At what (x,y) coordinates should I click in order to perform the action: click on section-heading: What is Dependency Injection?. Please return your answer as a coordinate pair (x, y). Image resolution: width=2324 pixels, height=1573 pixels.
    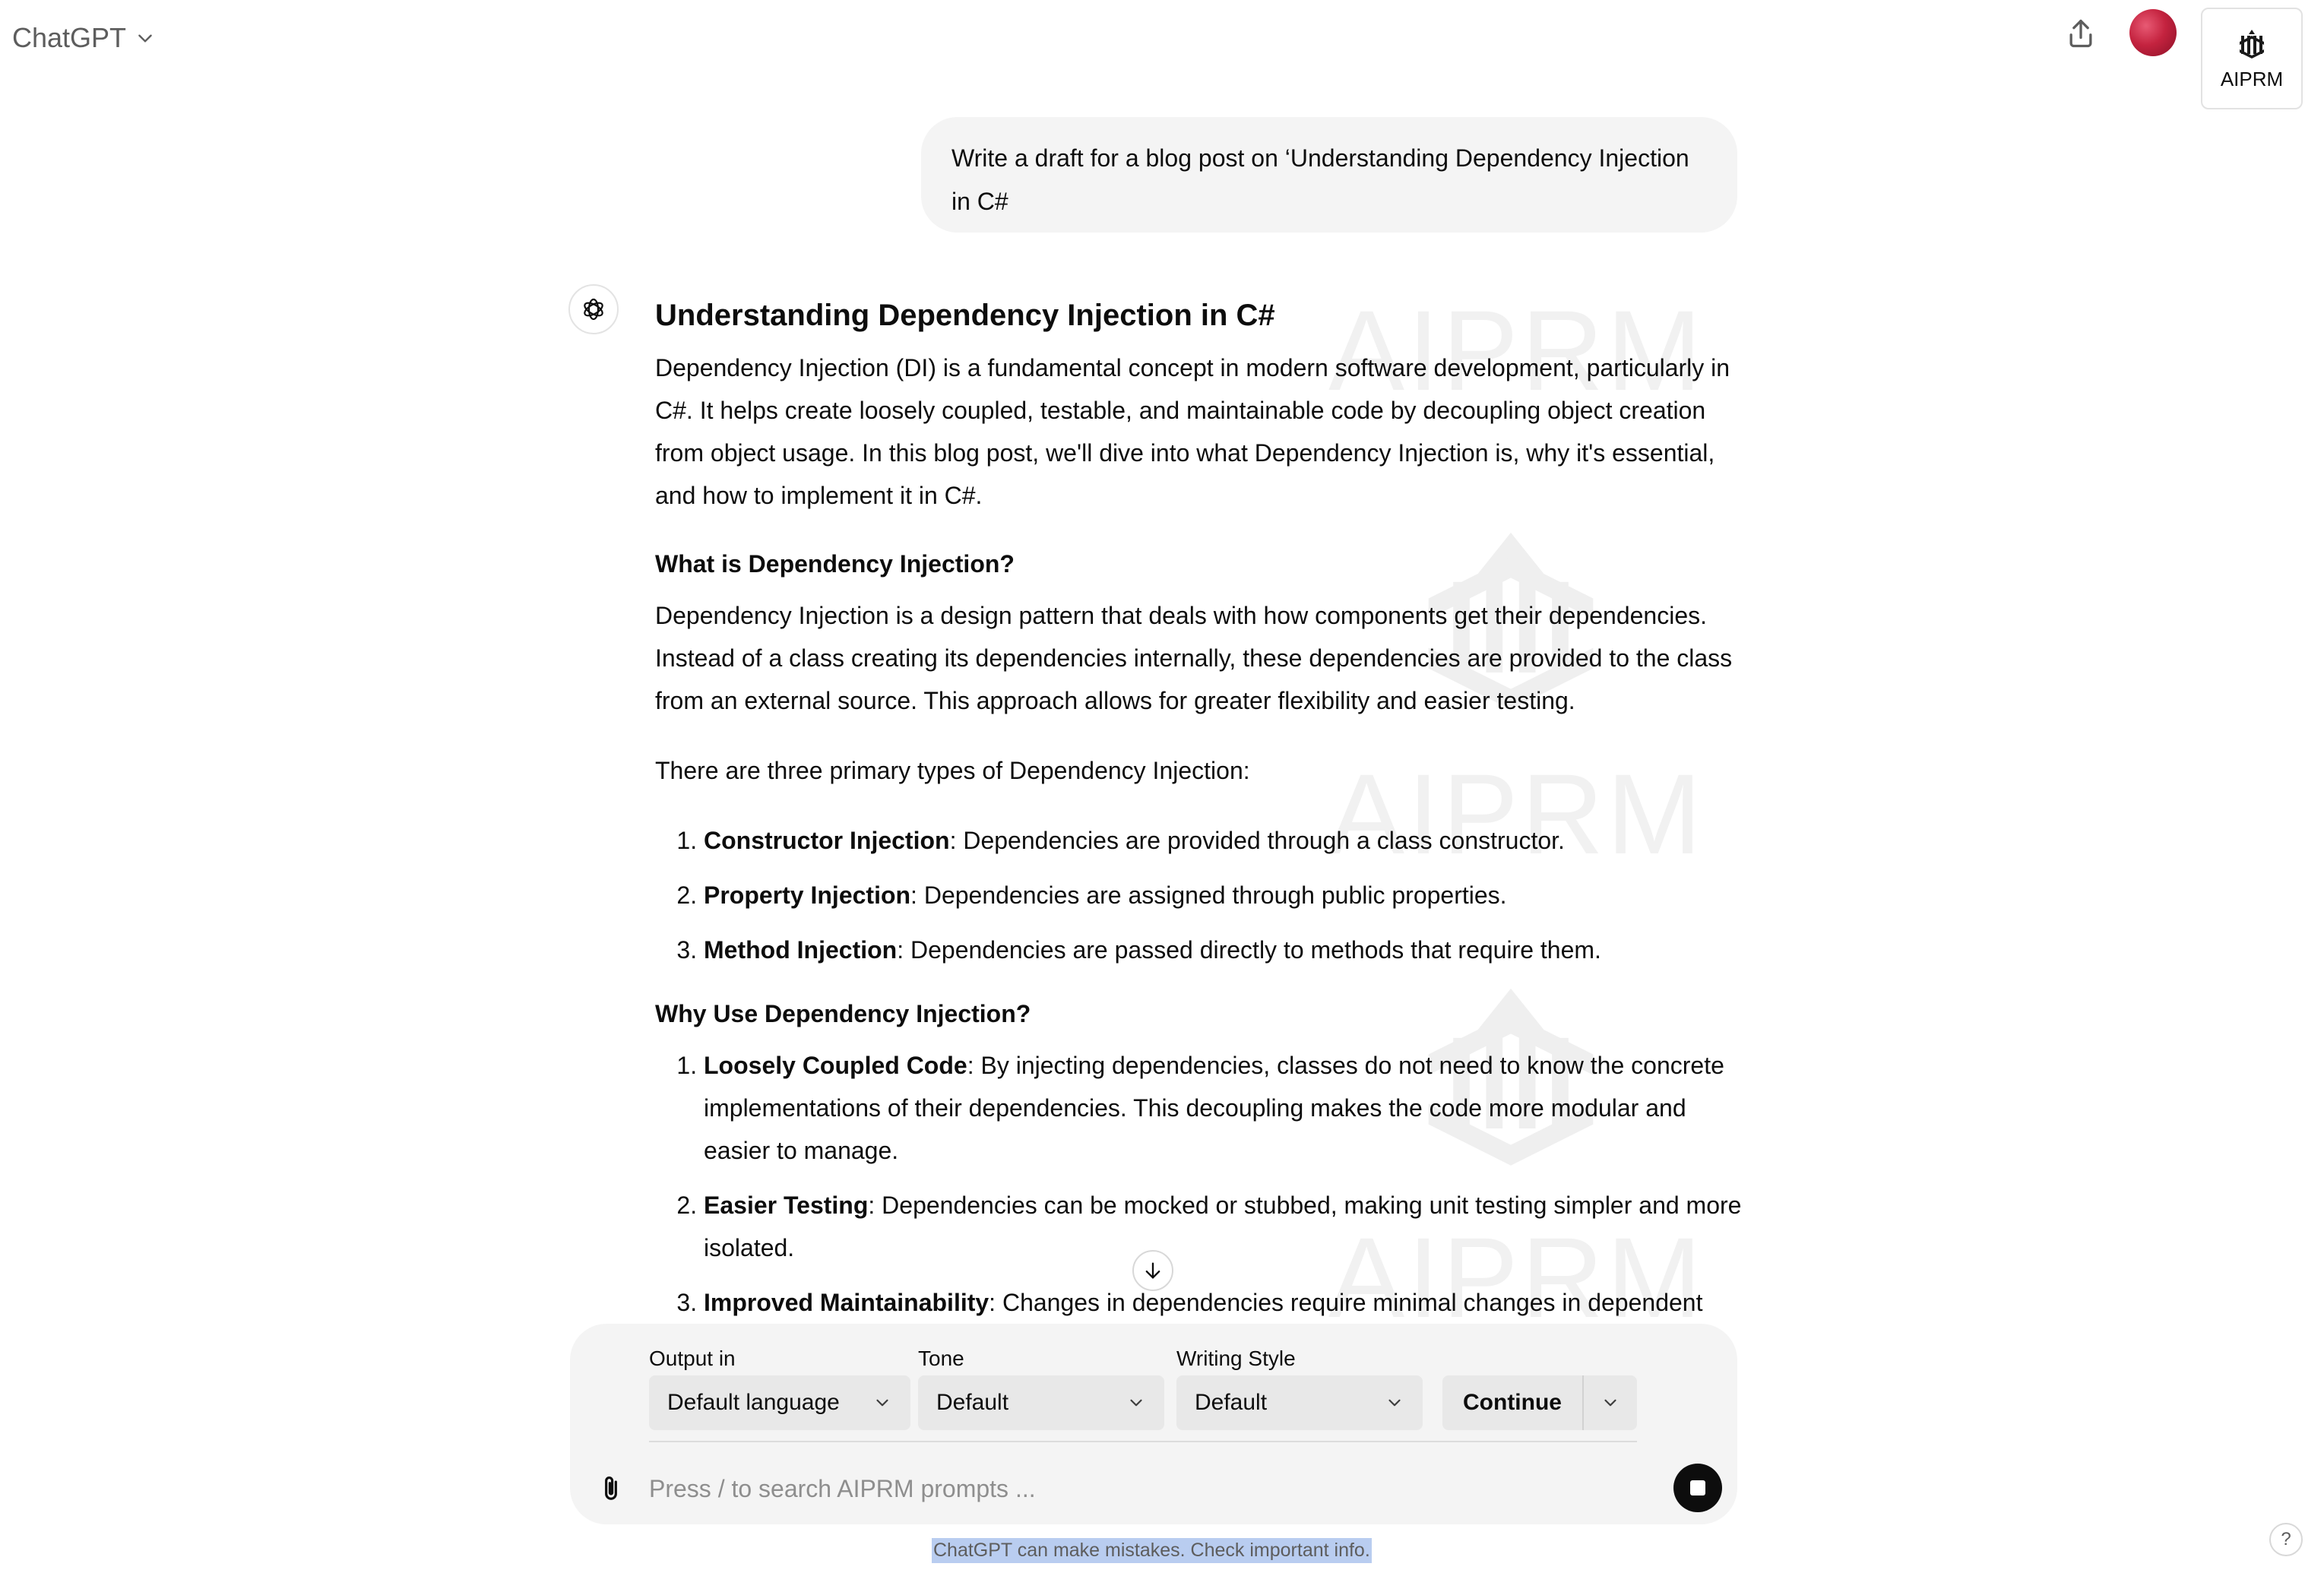
    Looking at the image, I should click on (835, 564).